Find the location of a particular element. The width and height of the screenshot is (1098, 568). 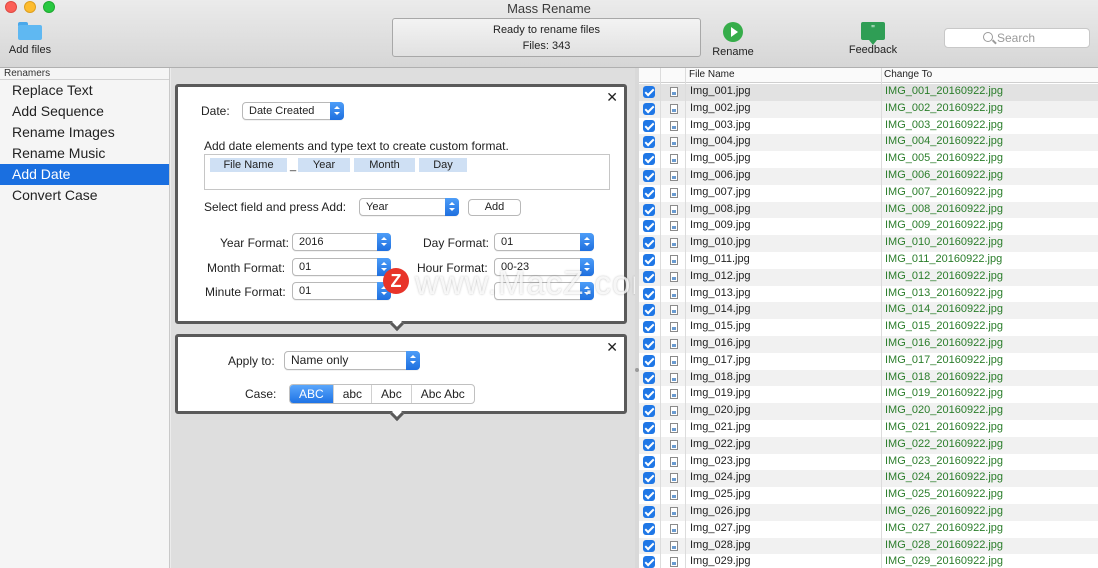

table-row: Img_006.jpg IMG_006_20160922.jpg is located at coordinates (868, 176).